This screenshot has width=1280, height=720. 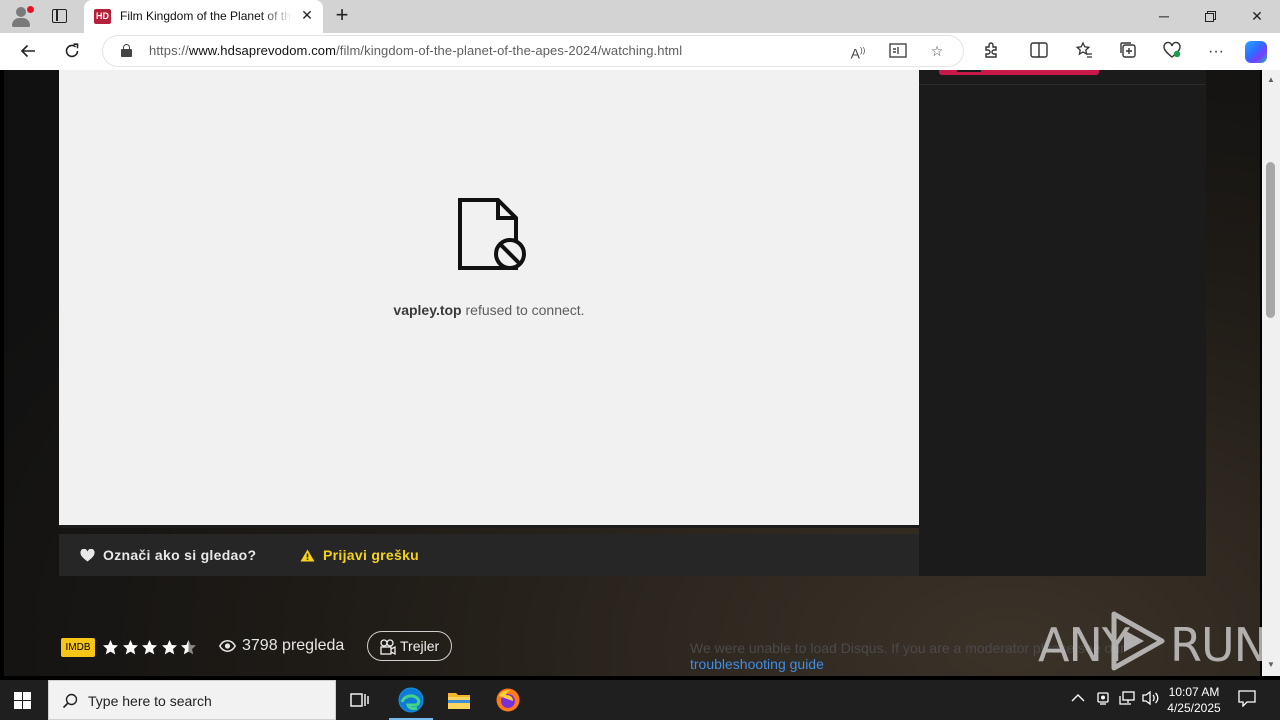 What do you see at coordinates (492, 234) in the screenshot?
I see `blocked-document-icon` at bounding box center [492, 234].